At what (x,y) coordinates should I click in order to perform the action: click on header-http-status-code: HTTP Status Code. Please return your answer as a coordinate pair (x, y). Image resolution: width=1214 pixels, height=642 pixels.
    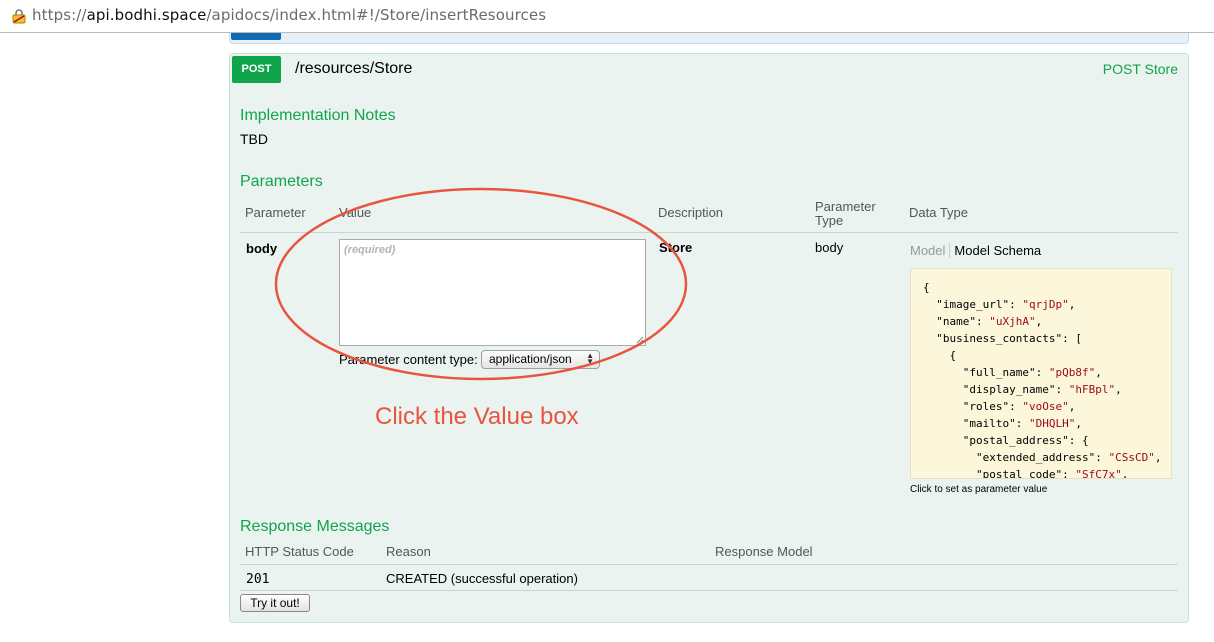
    Looking at the image, I should click on (299, 551).